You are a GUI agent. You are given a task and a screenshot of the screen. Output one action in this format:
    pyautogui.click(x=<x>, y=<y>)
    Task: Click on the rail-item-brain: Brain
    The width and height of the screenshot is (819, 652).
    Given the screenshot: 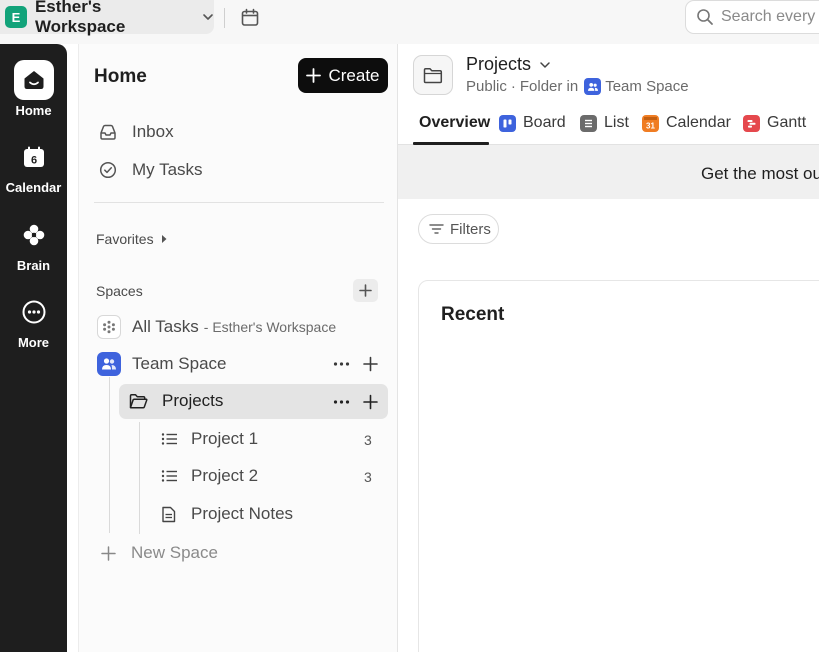 What is the action you would take?
    pyautogui.click(x=33, y=244)
    